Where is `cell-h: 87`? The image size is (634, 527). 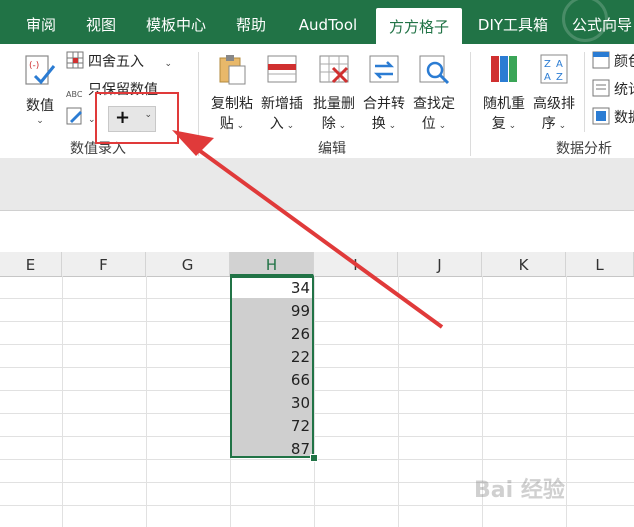
cell-h: 87 is located at coordinates (271, 449).